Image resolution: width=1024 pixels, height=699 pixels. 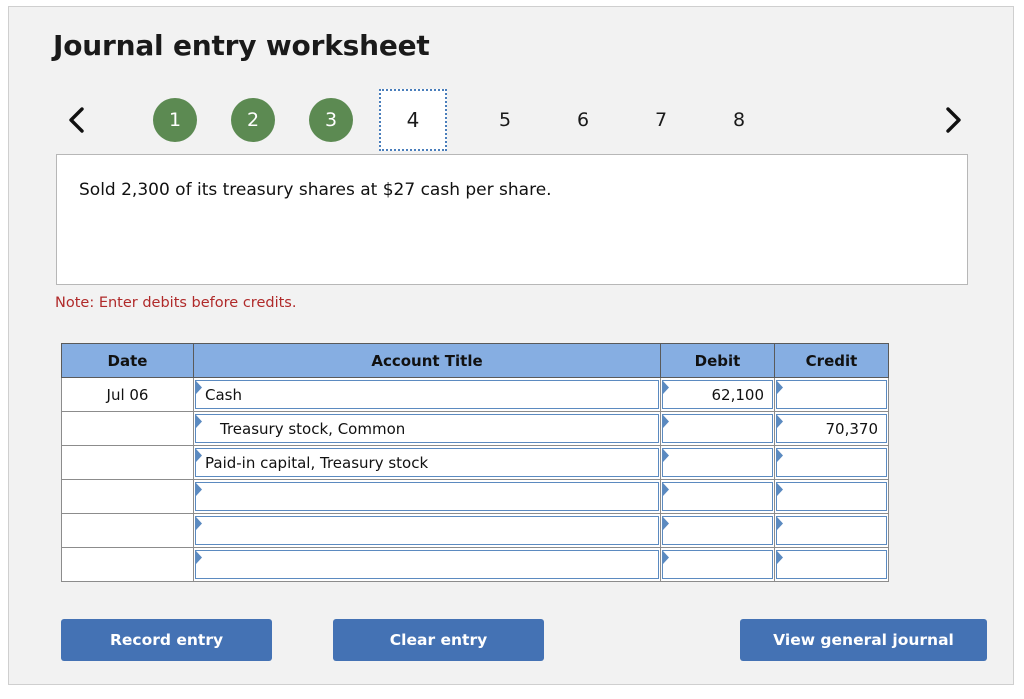 What do you see at coordinates (863, 640) in the screenshot?
I see `view-general-journal-button: View general journal` at bounding box center [863, 640].